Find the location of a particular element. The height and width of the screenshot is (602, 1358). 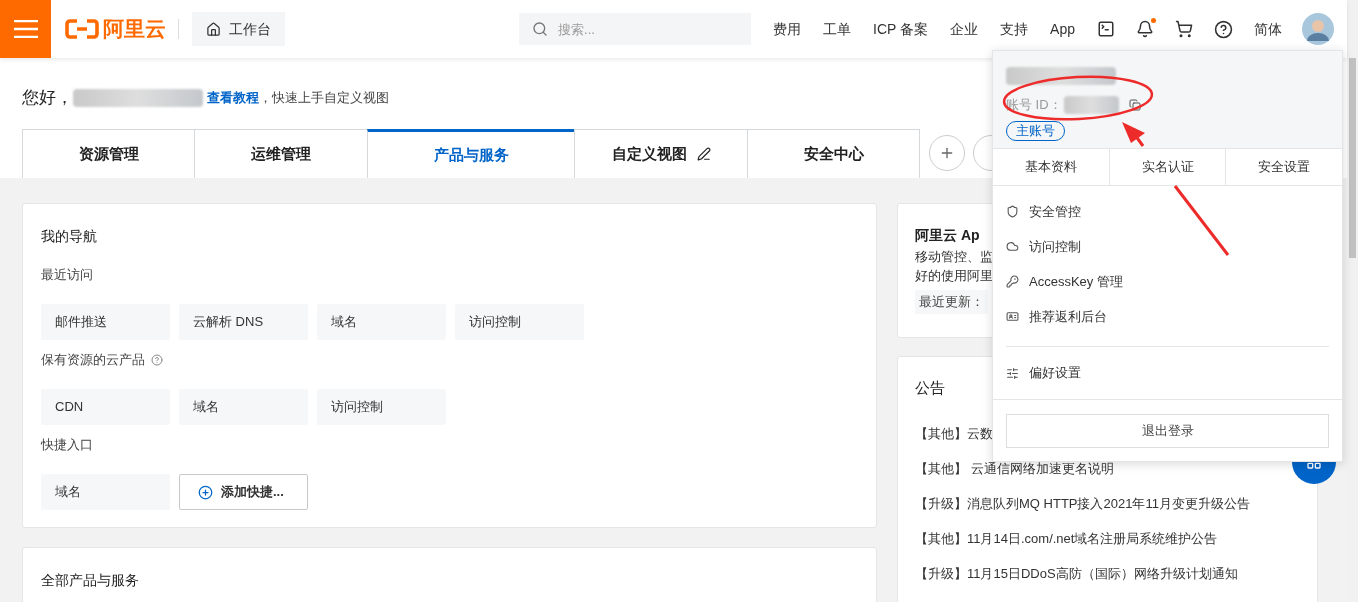

menu-item: 访问控制 is located at coordinates (1167, 246).